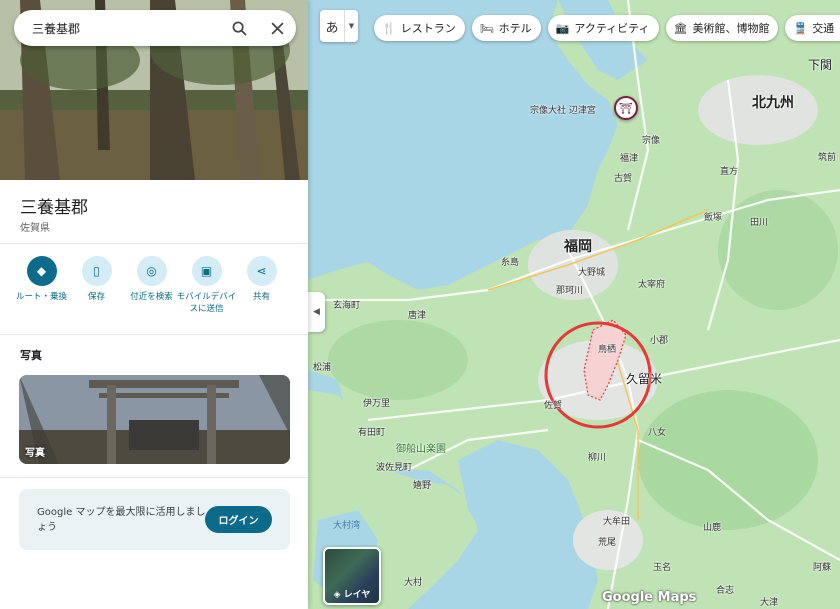  What do you see at coordinates (338, 595) in the screenshot?
I see `layers-icon: ◈` at bounding box center [338, 595].